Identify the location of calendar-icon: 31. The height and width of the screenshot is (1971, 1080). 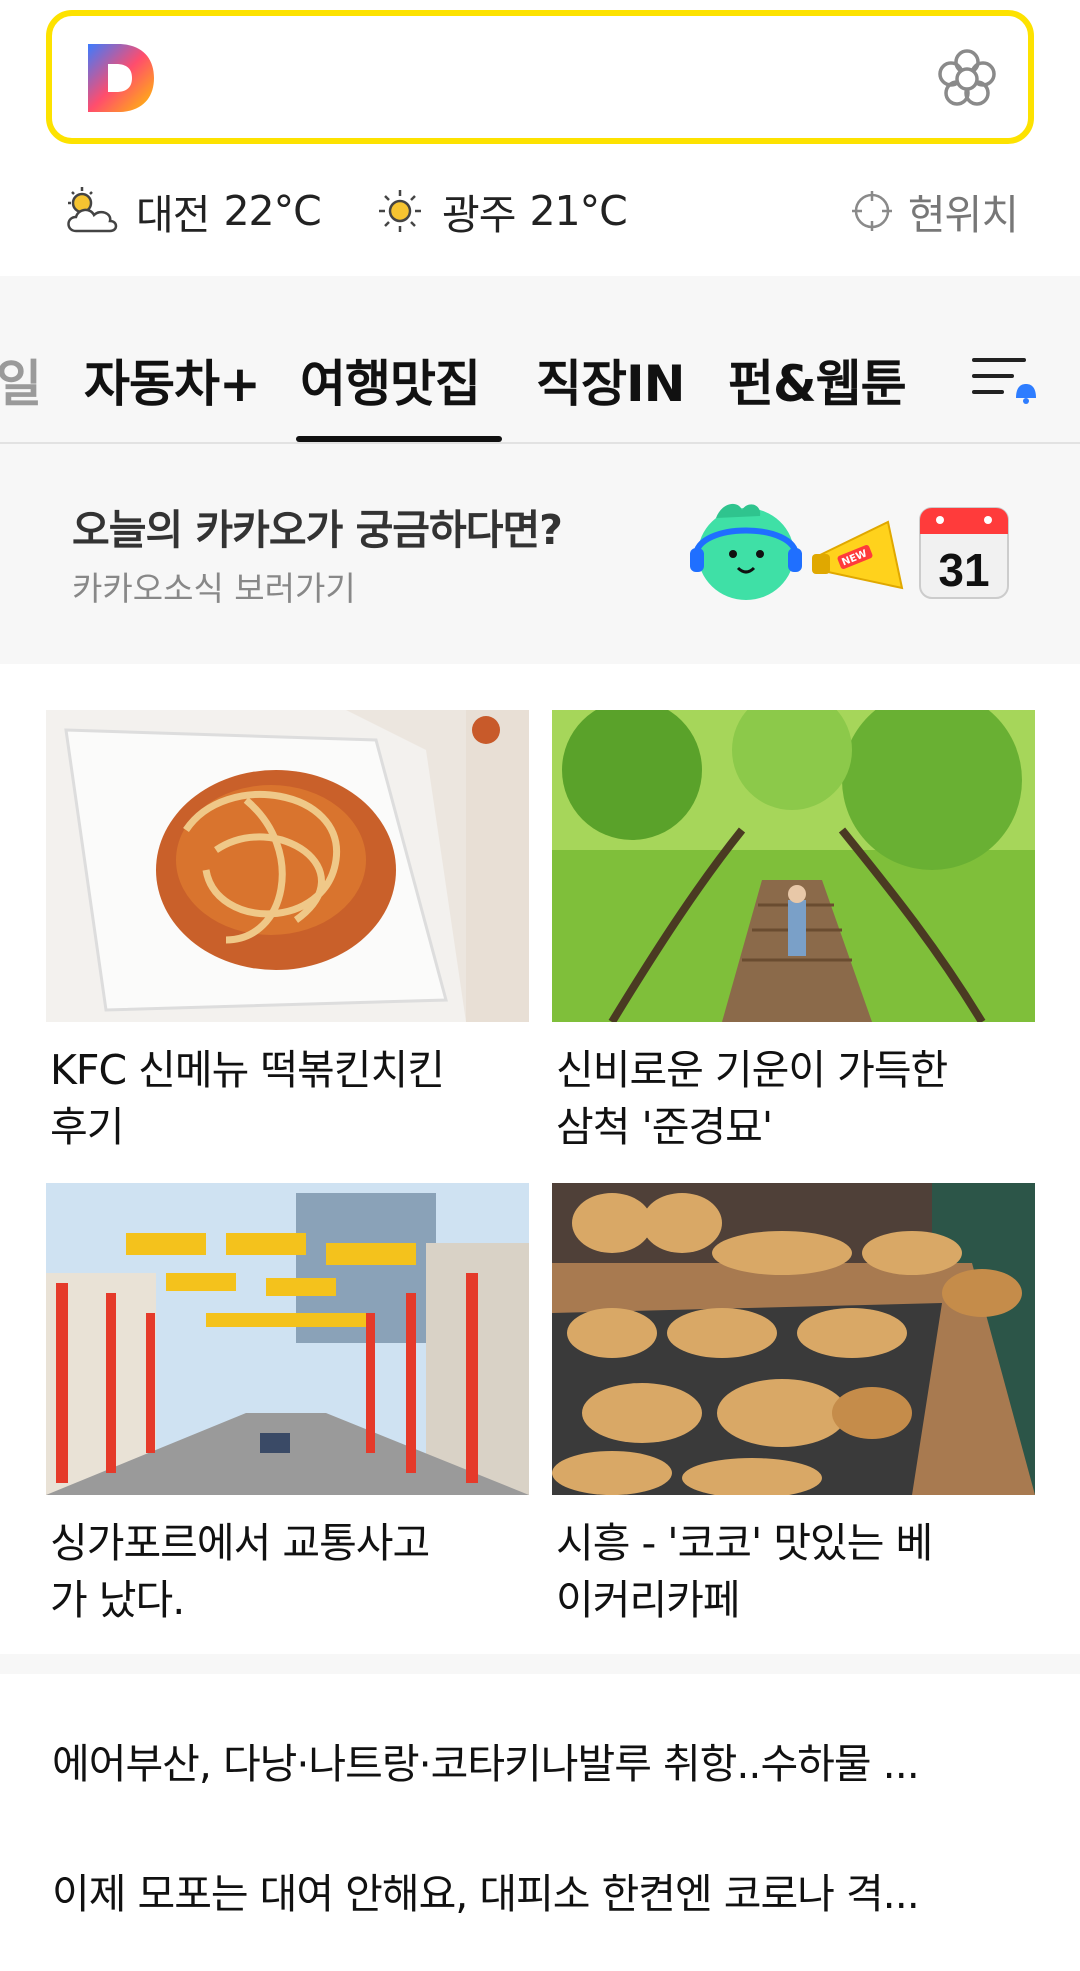
(964, 553).